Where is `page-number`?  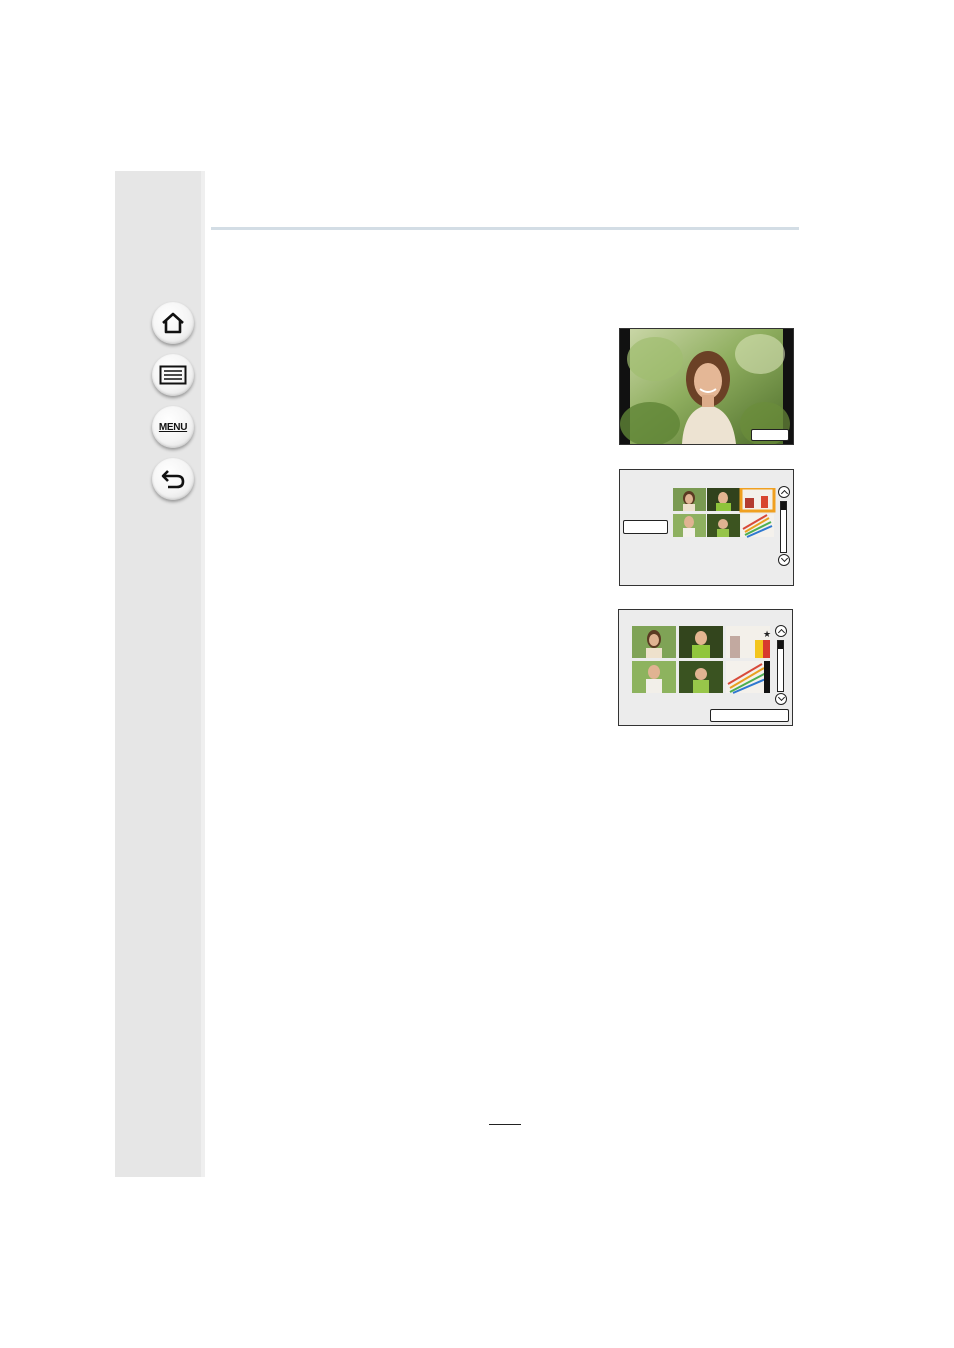 page-number is located at coordinates (505, 1118).